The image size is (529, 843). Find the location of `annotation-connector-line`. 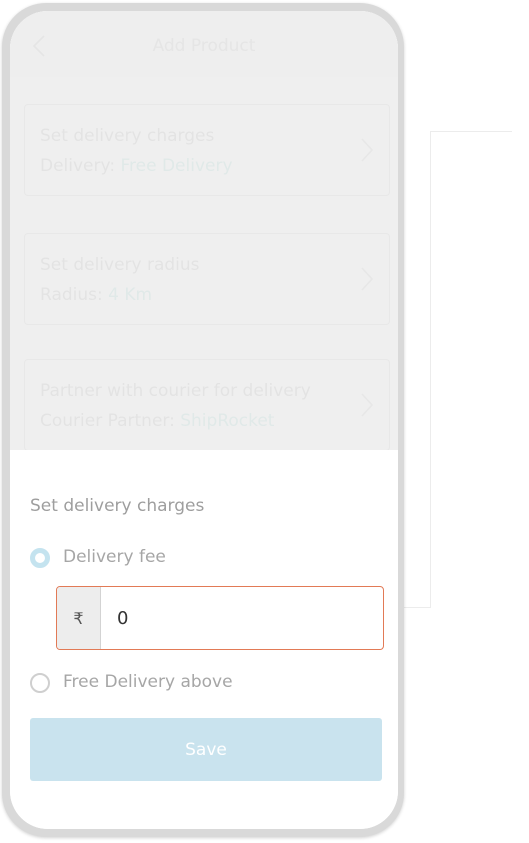

annotation-connector-line is located at coordinates (430, 369).